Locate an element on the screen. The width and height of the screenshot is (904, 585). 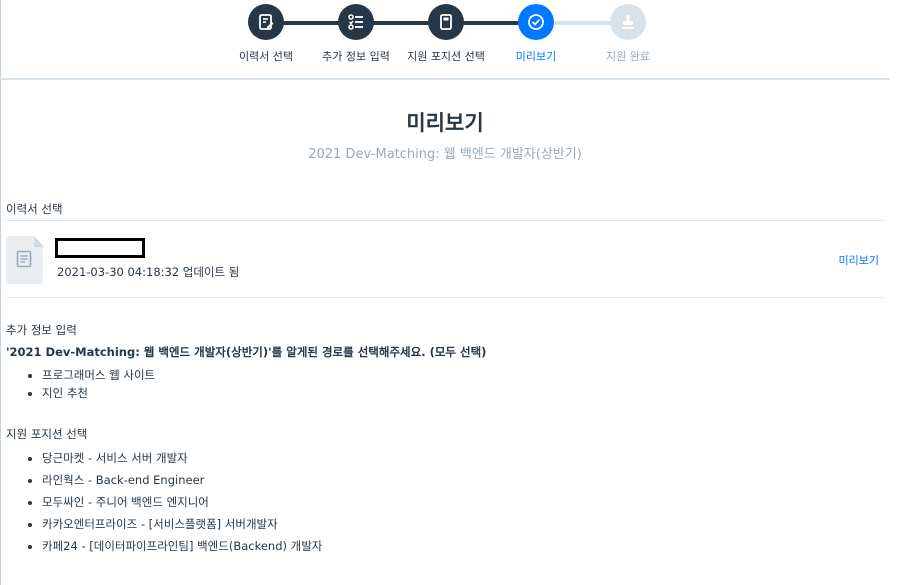
document-edit-icon is located at coordinates (266, 22).